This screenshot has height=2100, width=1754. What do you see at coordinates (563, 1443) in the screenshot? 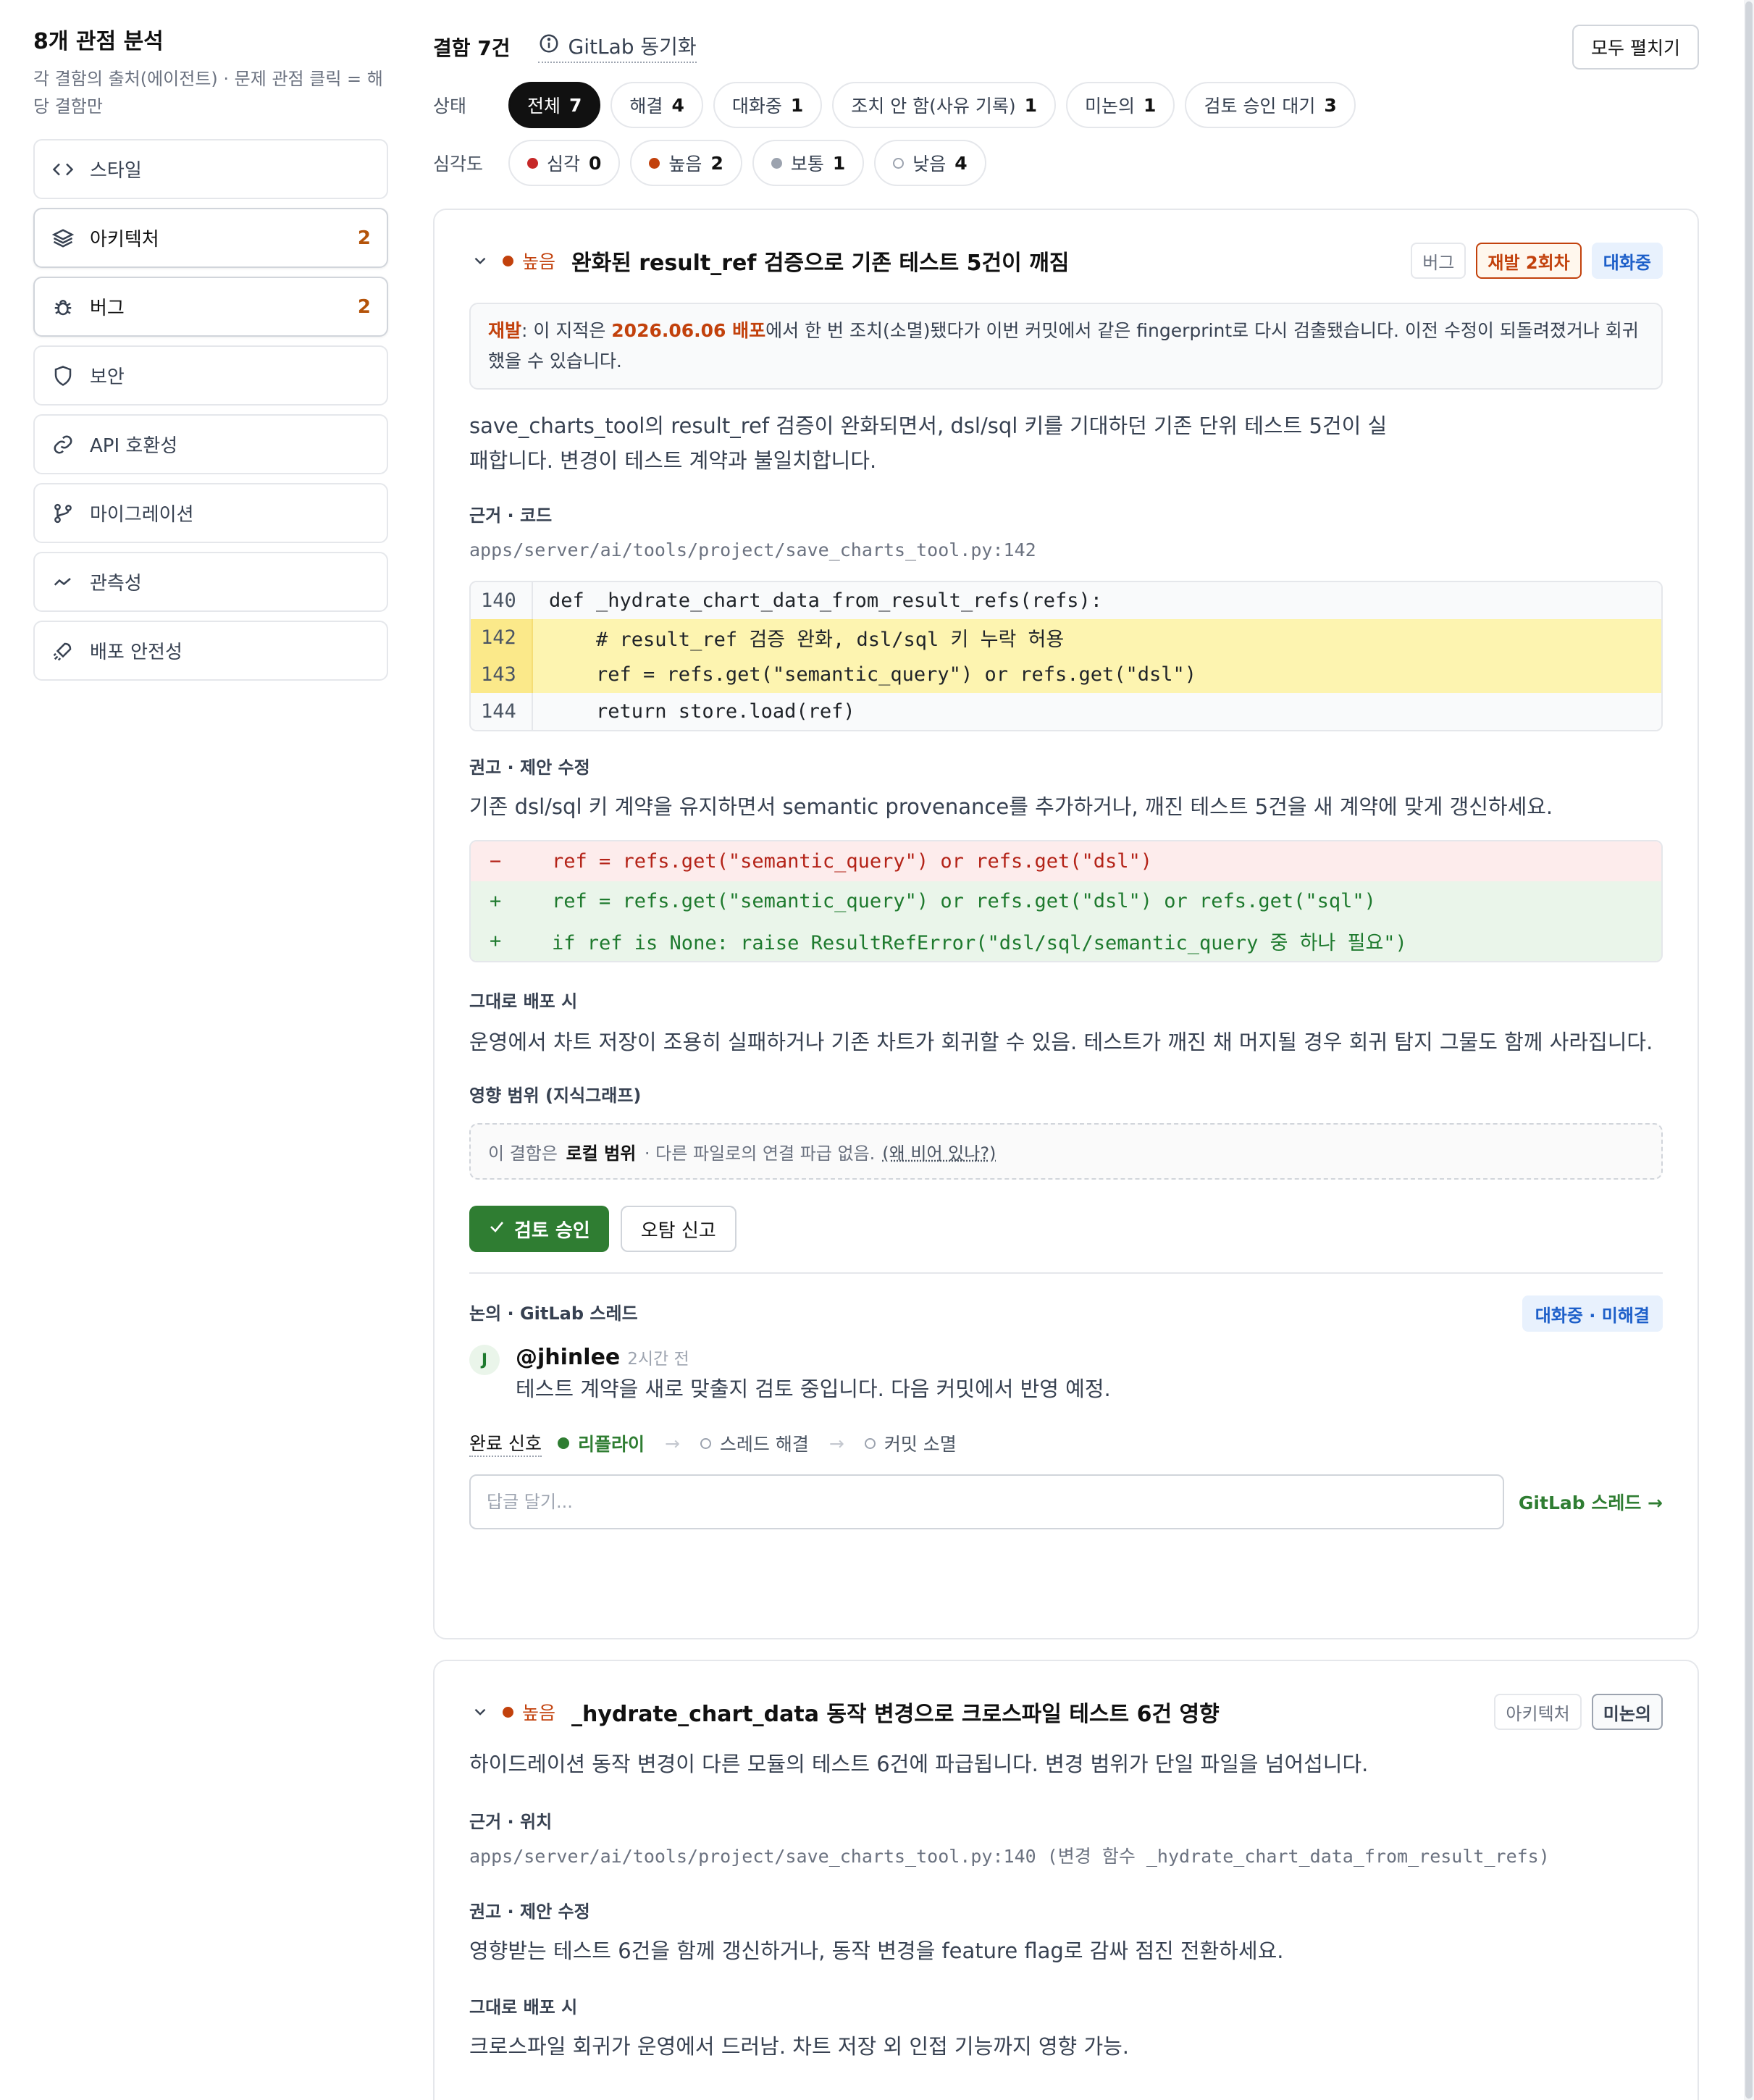
I see `filled-dot-icon` at bounding box center [563, 1443].